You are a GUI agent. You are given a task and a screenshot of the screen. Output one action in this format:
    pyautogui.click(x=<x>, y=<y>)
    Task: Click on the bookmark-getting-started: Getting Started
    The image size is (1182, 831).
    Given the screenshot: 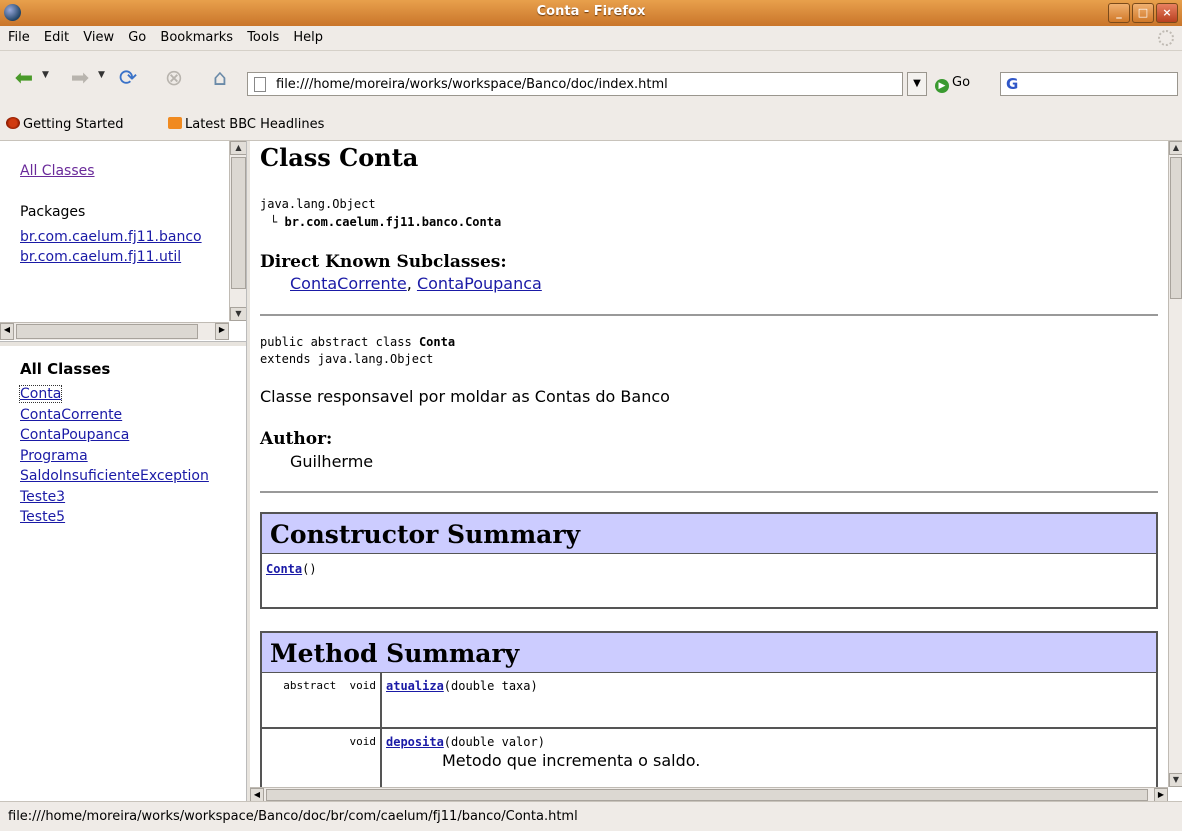 What is the action you would take?
    pyautogui.click(x=65, y=124)
    